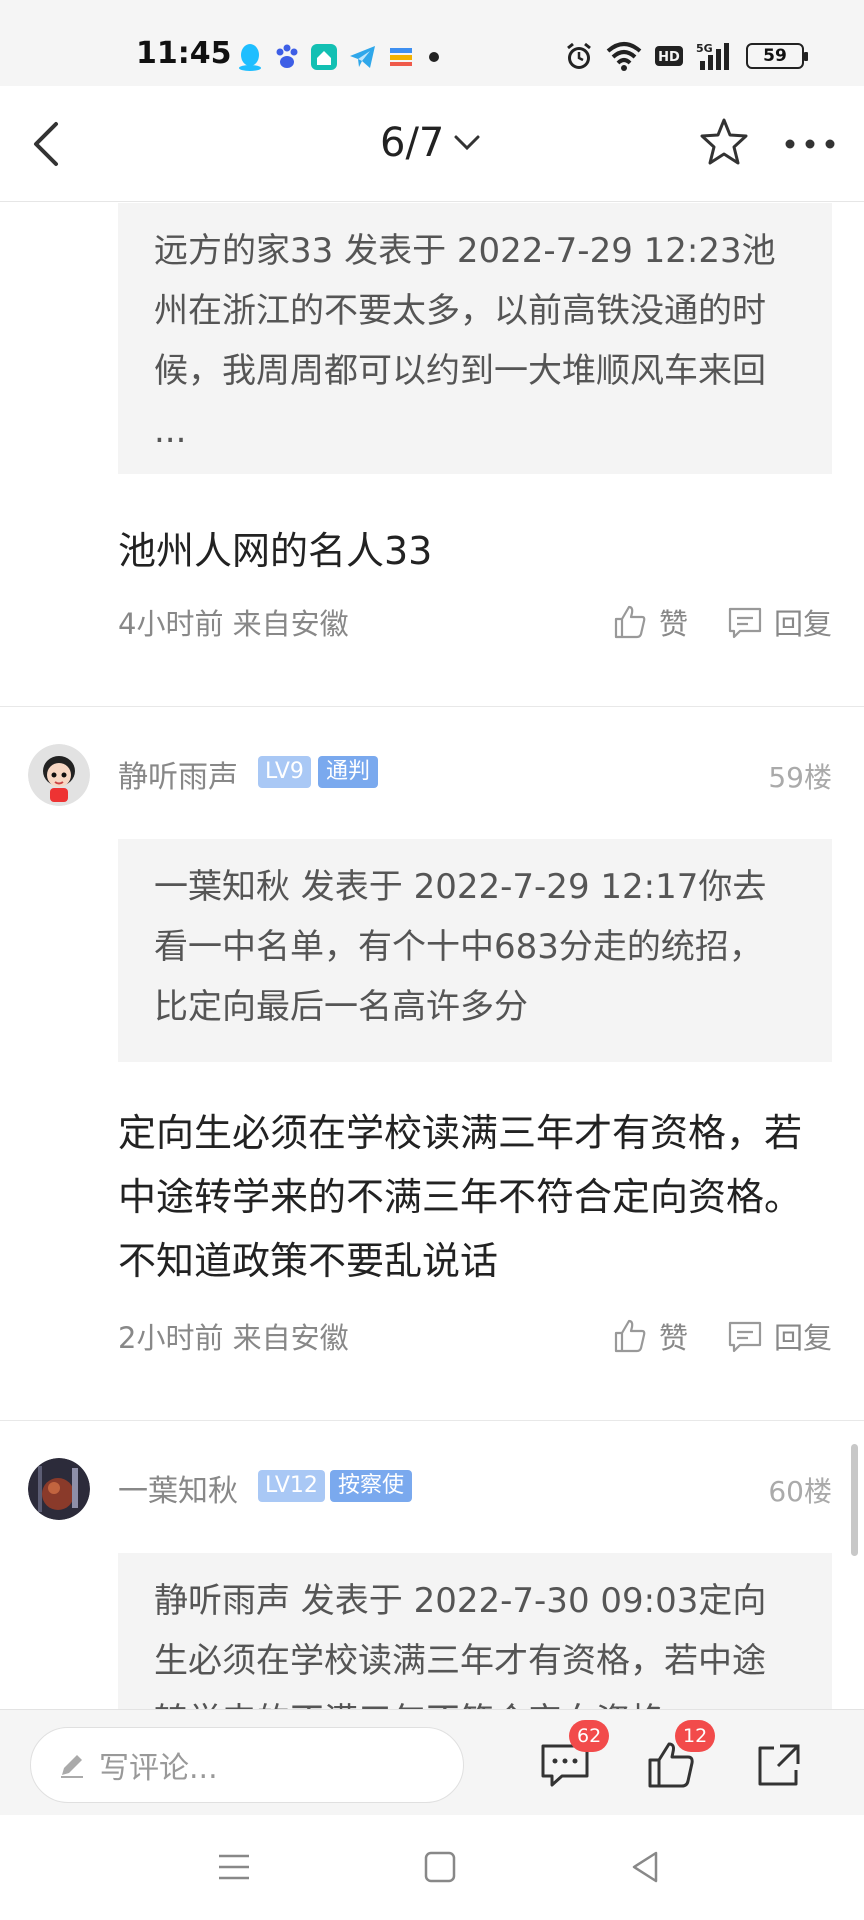 The height and width of the screenshot is (1920, 864). Describe the element at coordinates (234, 1867) in the screenshot. I see `menu-icon` at that location.